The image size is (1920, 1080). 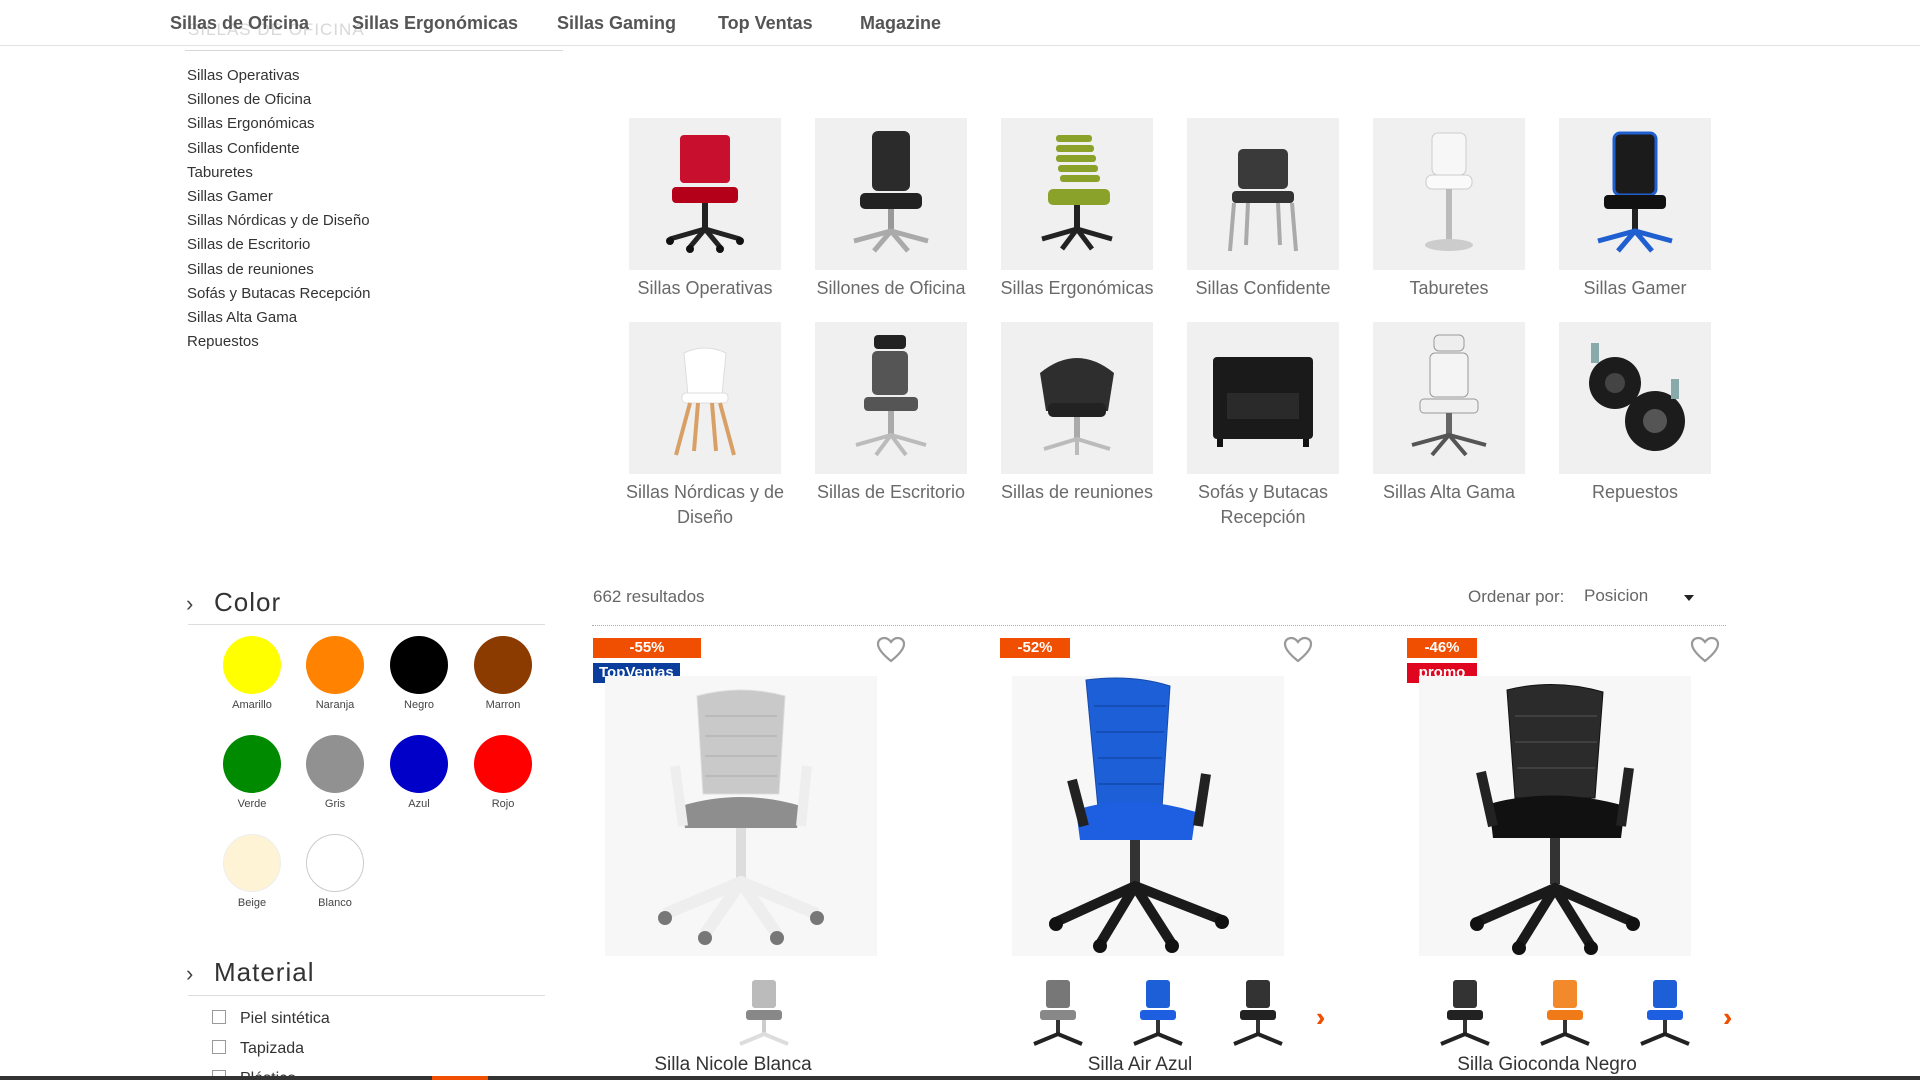 I want to click on color-swatch-naranja: Naranja, so click(x=335, y=673).